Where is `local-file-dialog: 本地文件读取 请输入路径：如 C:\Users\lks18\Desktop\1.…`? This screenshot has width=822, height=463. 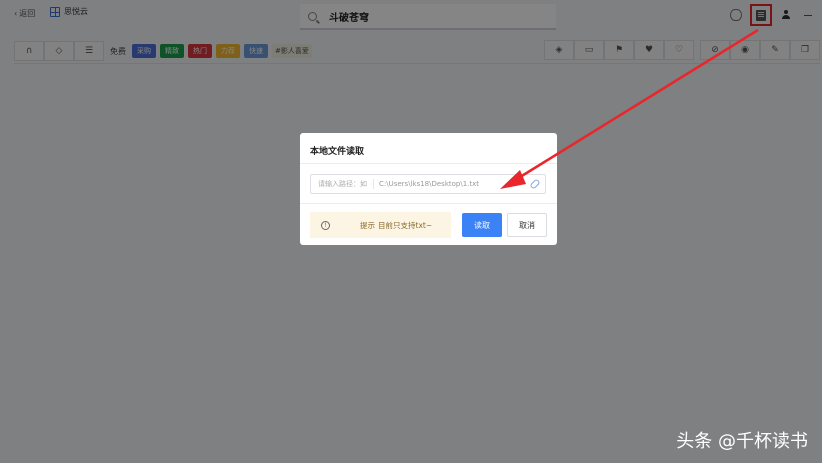
local-file-dialog: 本地文件读取 请输入路径：如 C:\Users\lks18\Desktop\1.… is located at coordinates (428, 189).